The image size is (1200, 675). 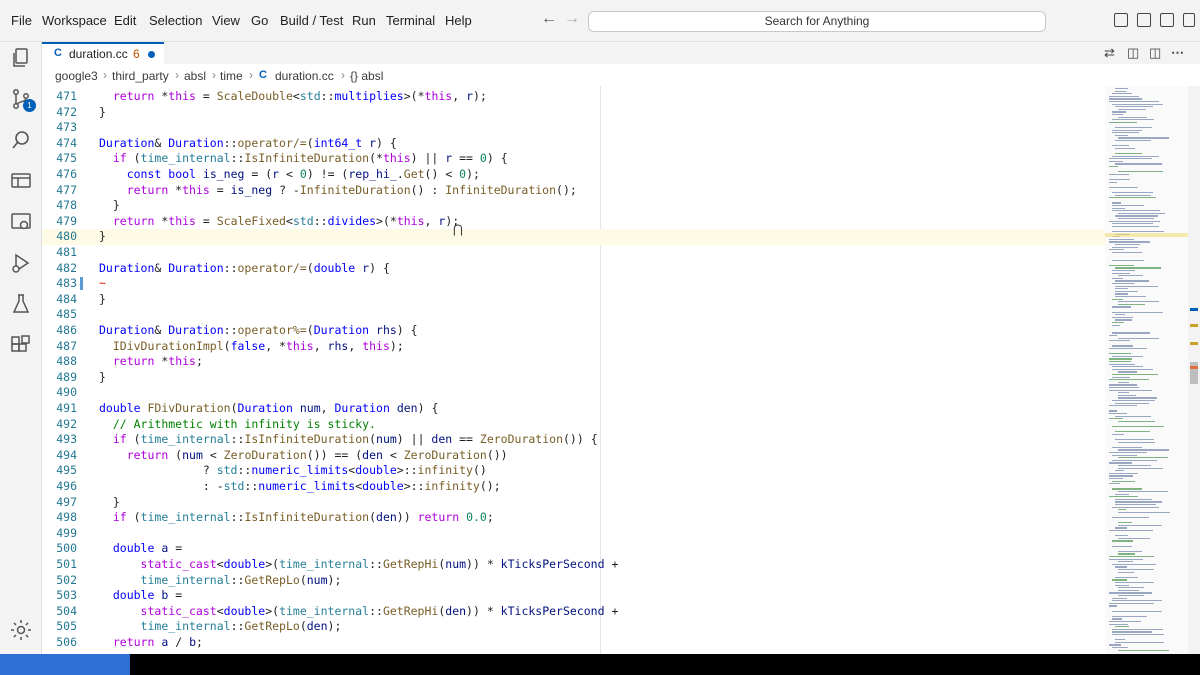 What do you see at coordinates (231, 76) in the screenshot?
I see `breadcrumb-time: time` at bounding box center [231, 76].